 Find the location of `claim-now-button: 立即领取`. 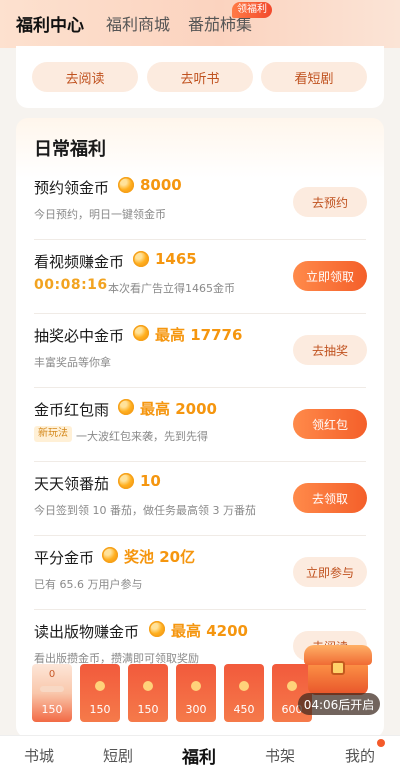

claim-now-button: 立即领取 is located at coordinates (330, 276).